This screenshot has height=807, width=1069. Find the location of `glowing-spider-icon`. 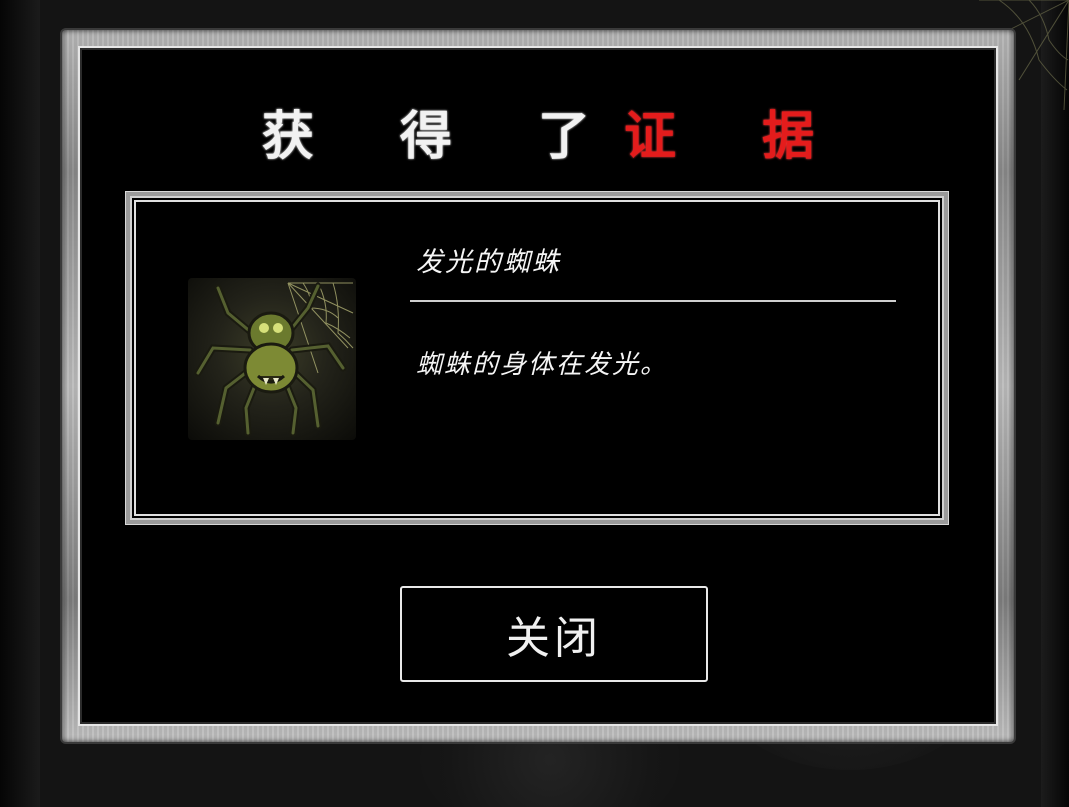

glowing-spider-icon is located at coordinates (272, 359).